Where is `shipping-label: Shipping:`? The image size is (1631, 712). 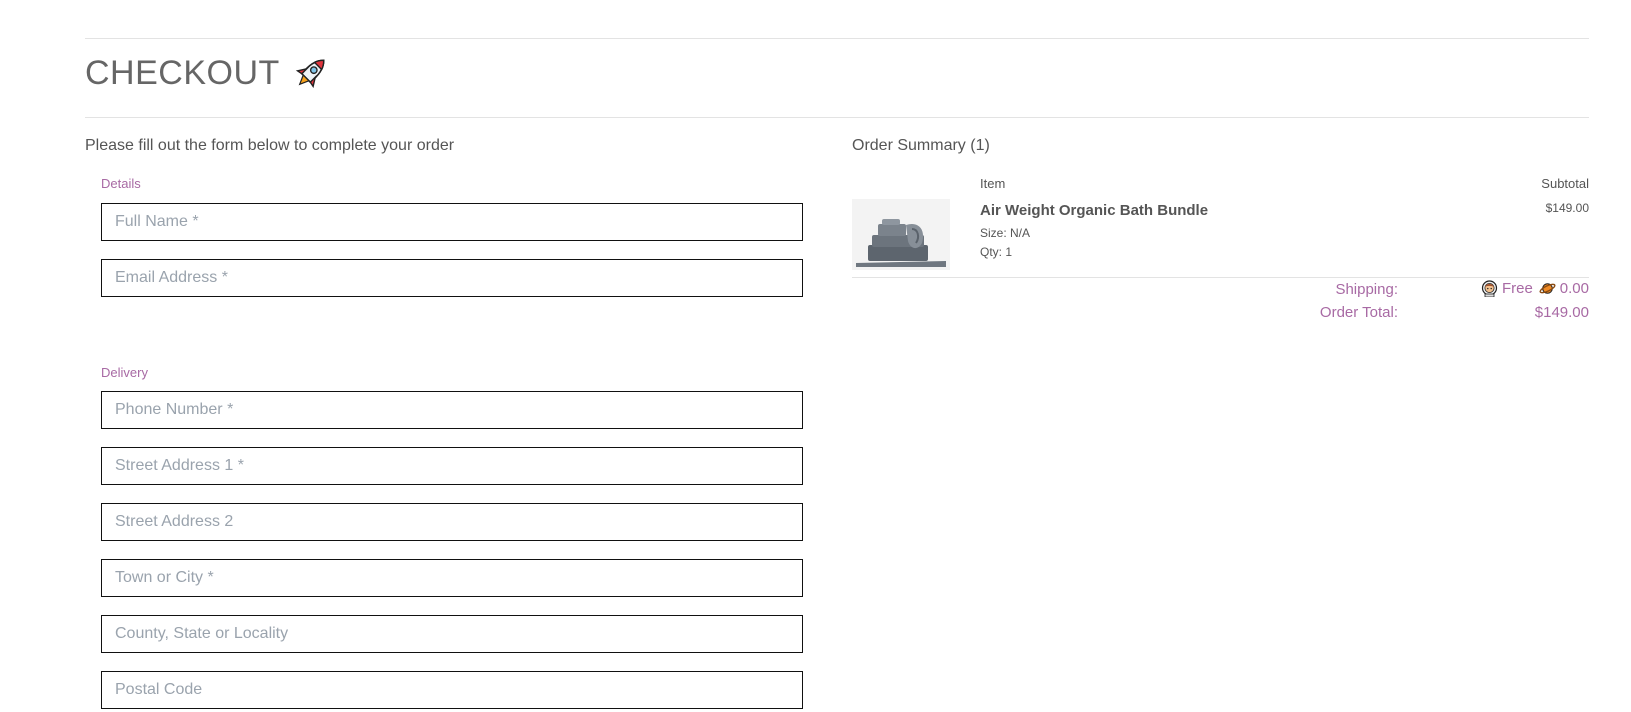
shipping-label: Shipping: is located at coordinates (1366, 289).